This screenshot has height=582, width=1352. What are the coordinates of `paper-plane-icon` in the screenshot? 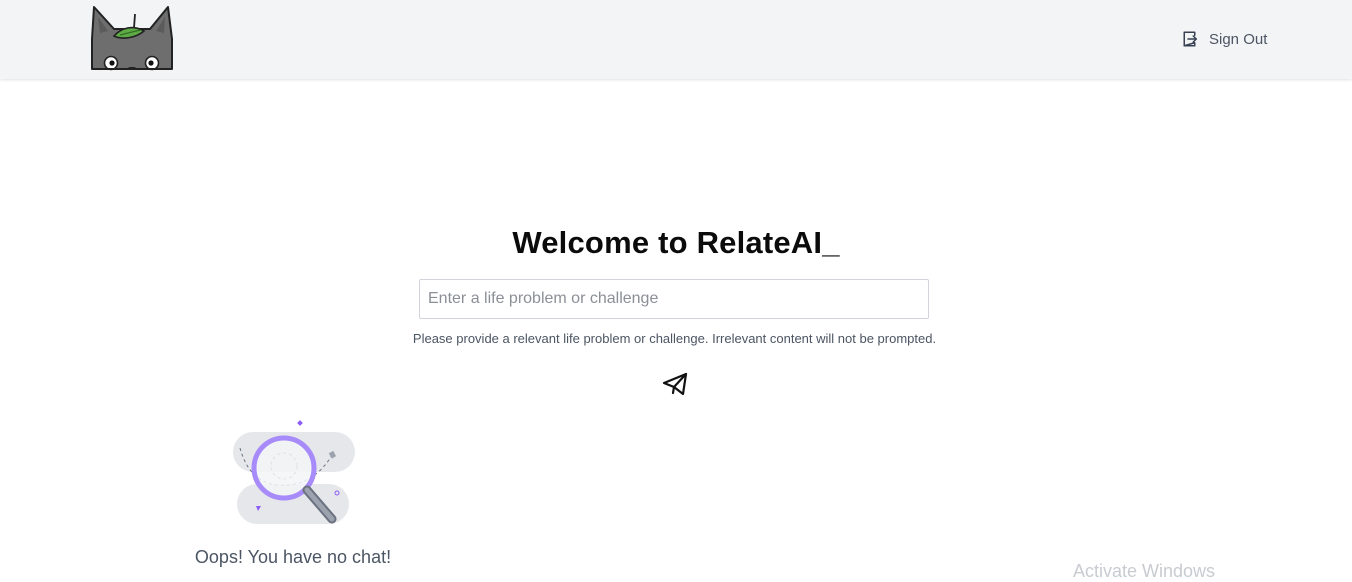 It's located at (675, 384).